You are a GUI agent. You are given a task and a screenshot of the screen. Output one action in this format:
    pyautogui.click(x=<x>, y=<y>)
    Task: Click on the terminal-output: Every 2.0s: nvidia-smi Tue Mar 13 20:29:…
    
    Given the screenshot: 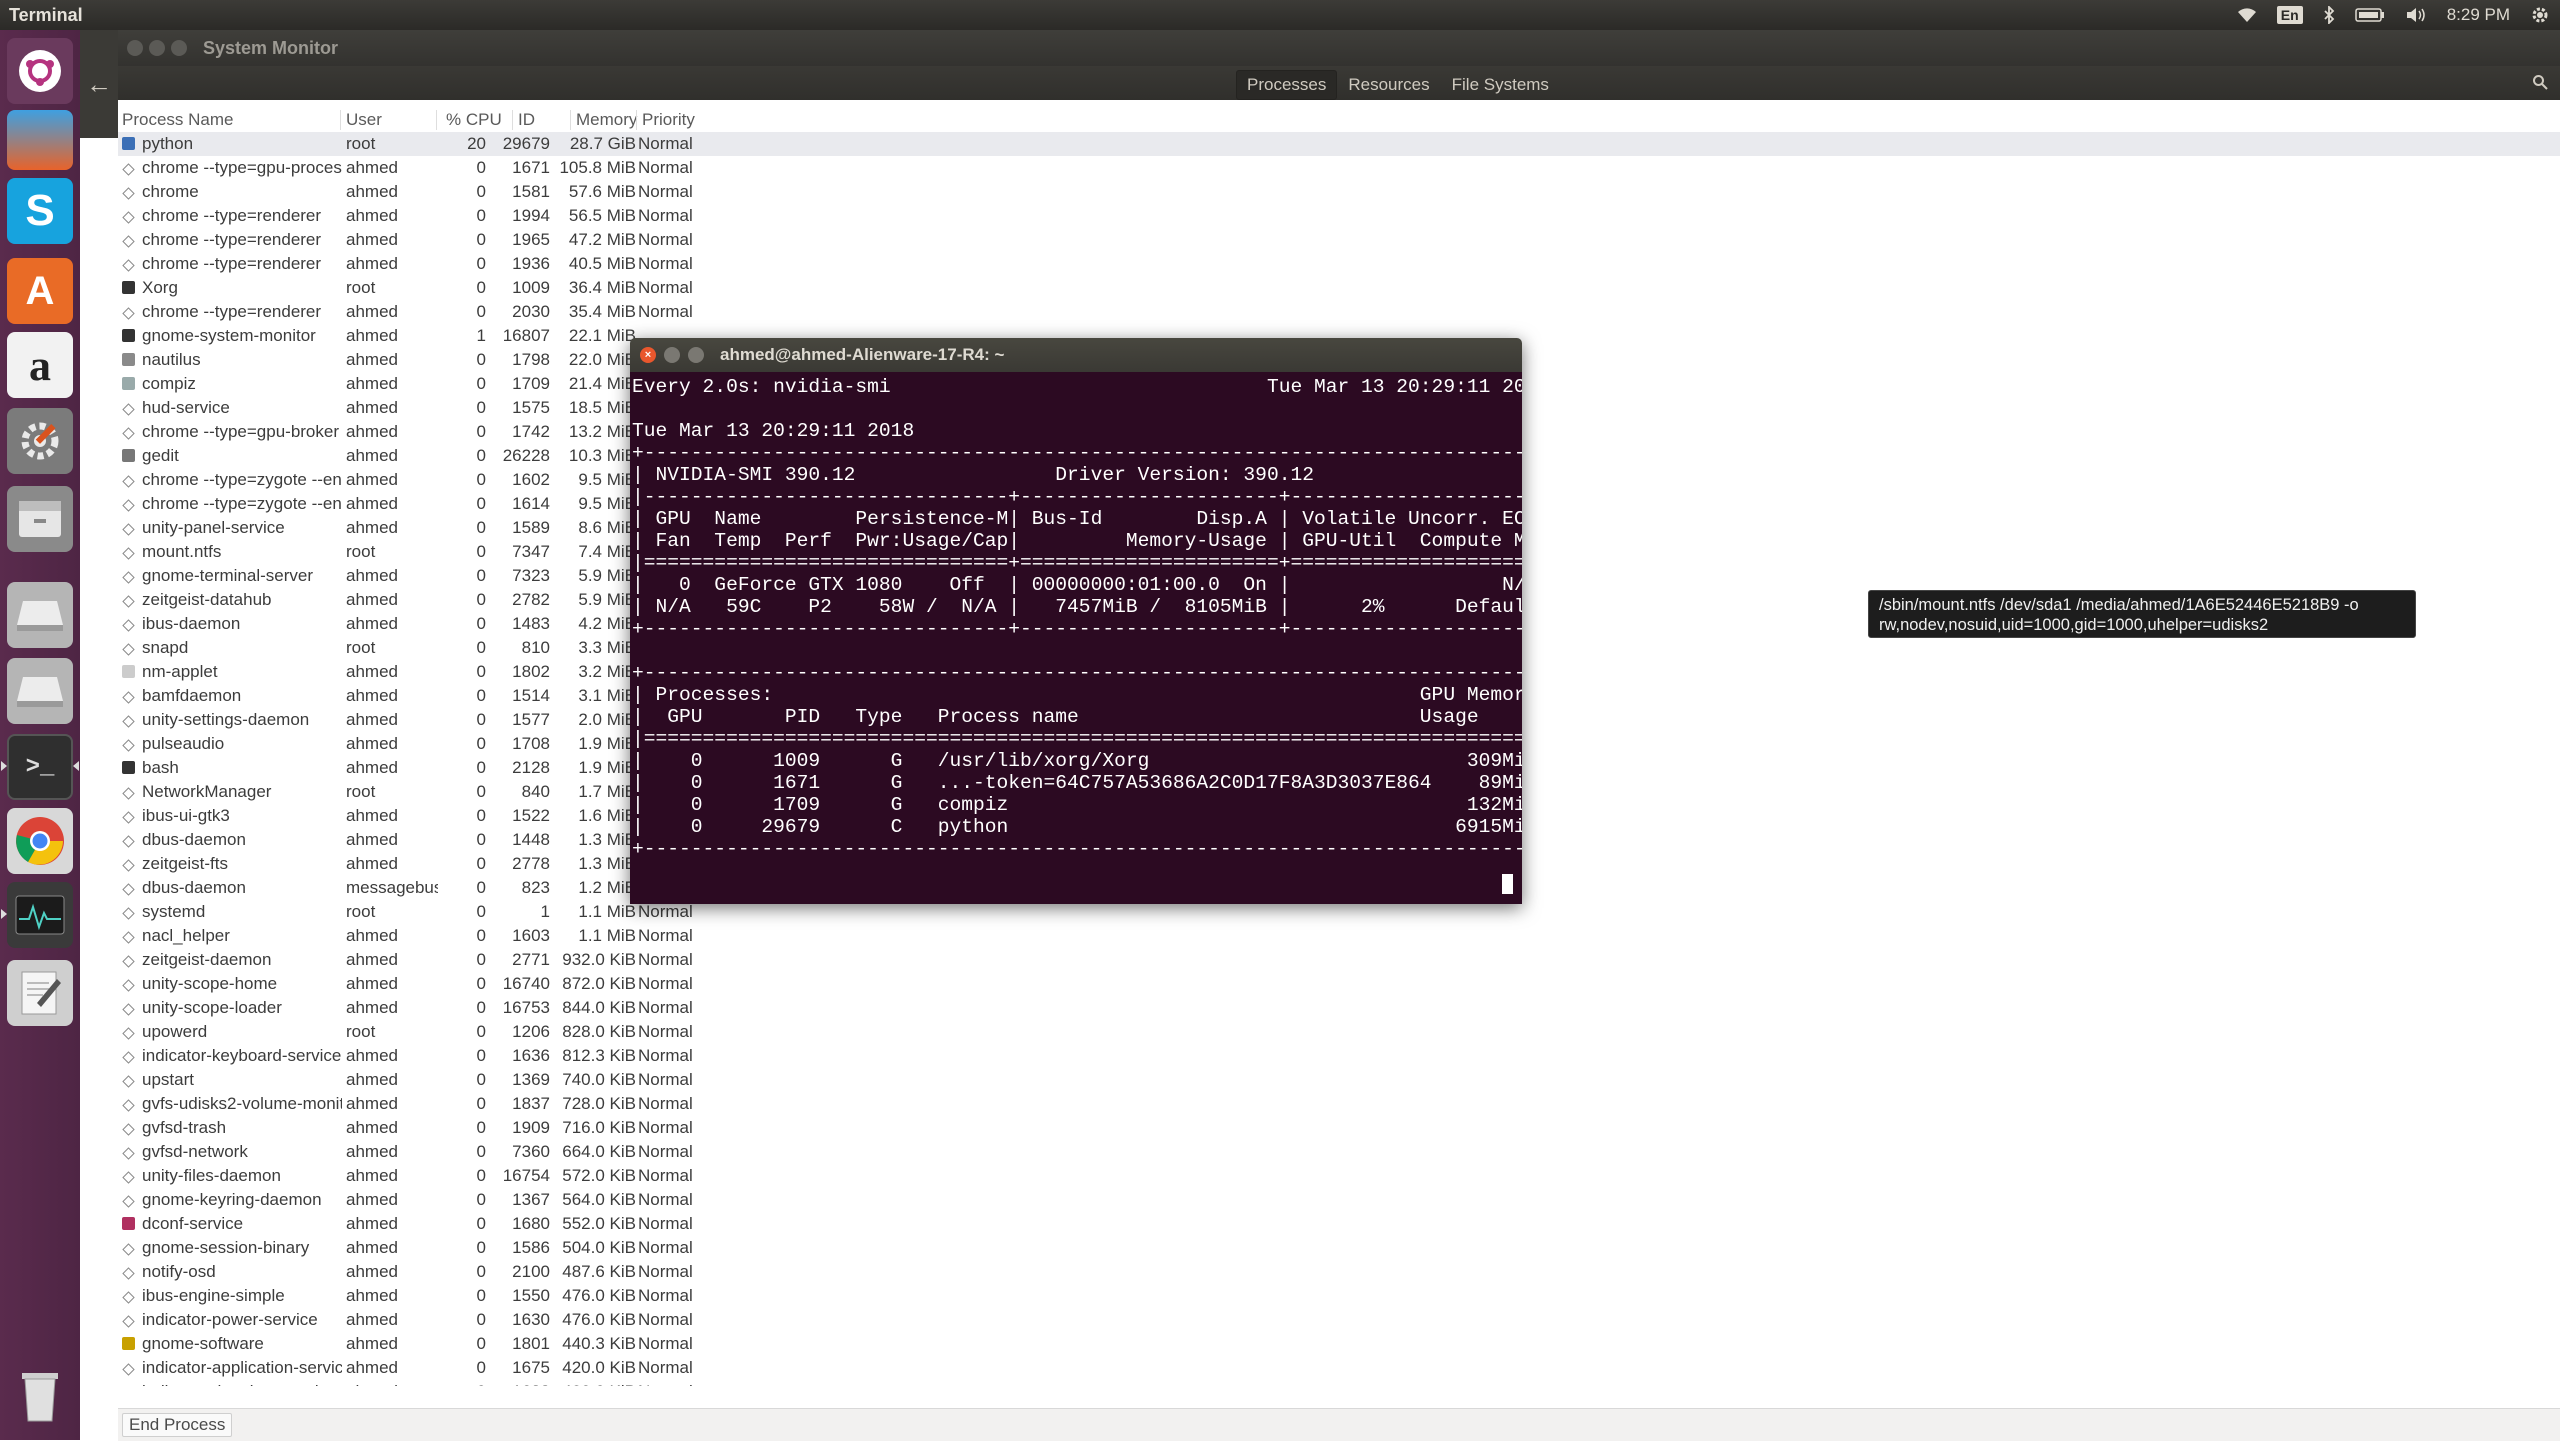 What is the action you would take?
    pyautogui.click(x=1076, y=638)
    